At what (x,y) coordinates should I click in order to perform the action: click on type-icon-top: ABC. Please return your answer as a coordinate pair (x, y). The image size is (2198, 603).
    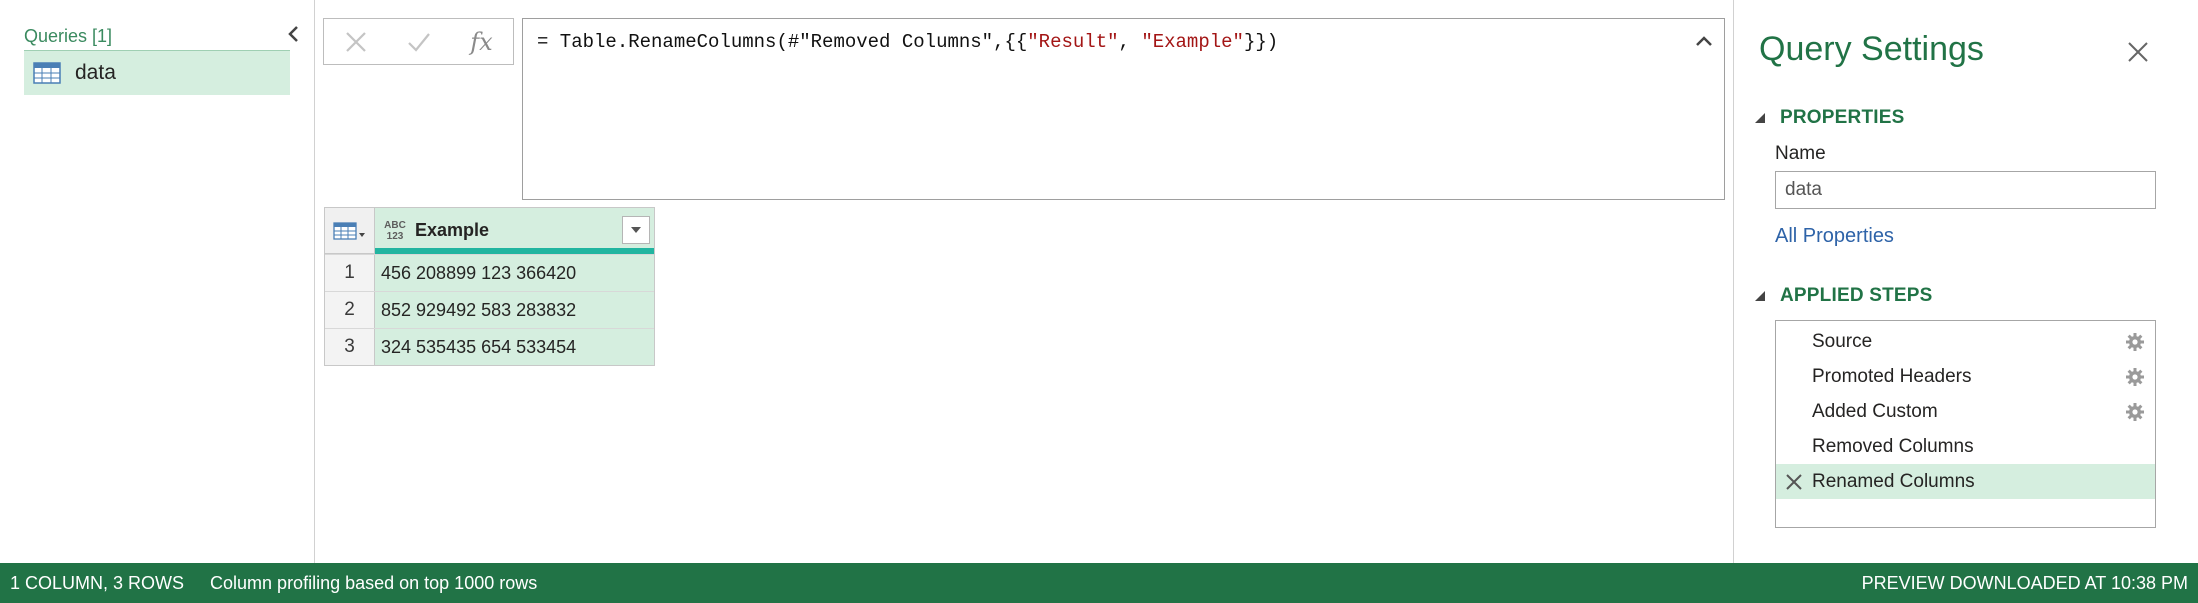
    Looking at the image, I should click on (395, 225).